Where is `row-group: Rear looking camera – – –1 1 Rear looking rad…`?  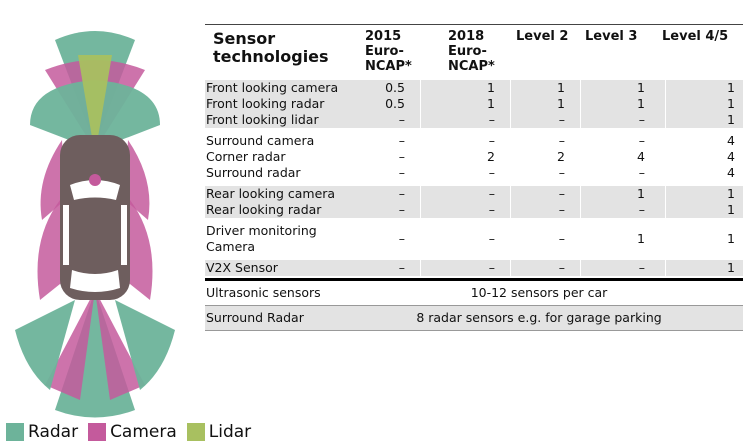
row-group: Rear looking camera – – –1 1 Rear looking rad… is located at coordinates (474, 202).